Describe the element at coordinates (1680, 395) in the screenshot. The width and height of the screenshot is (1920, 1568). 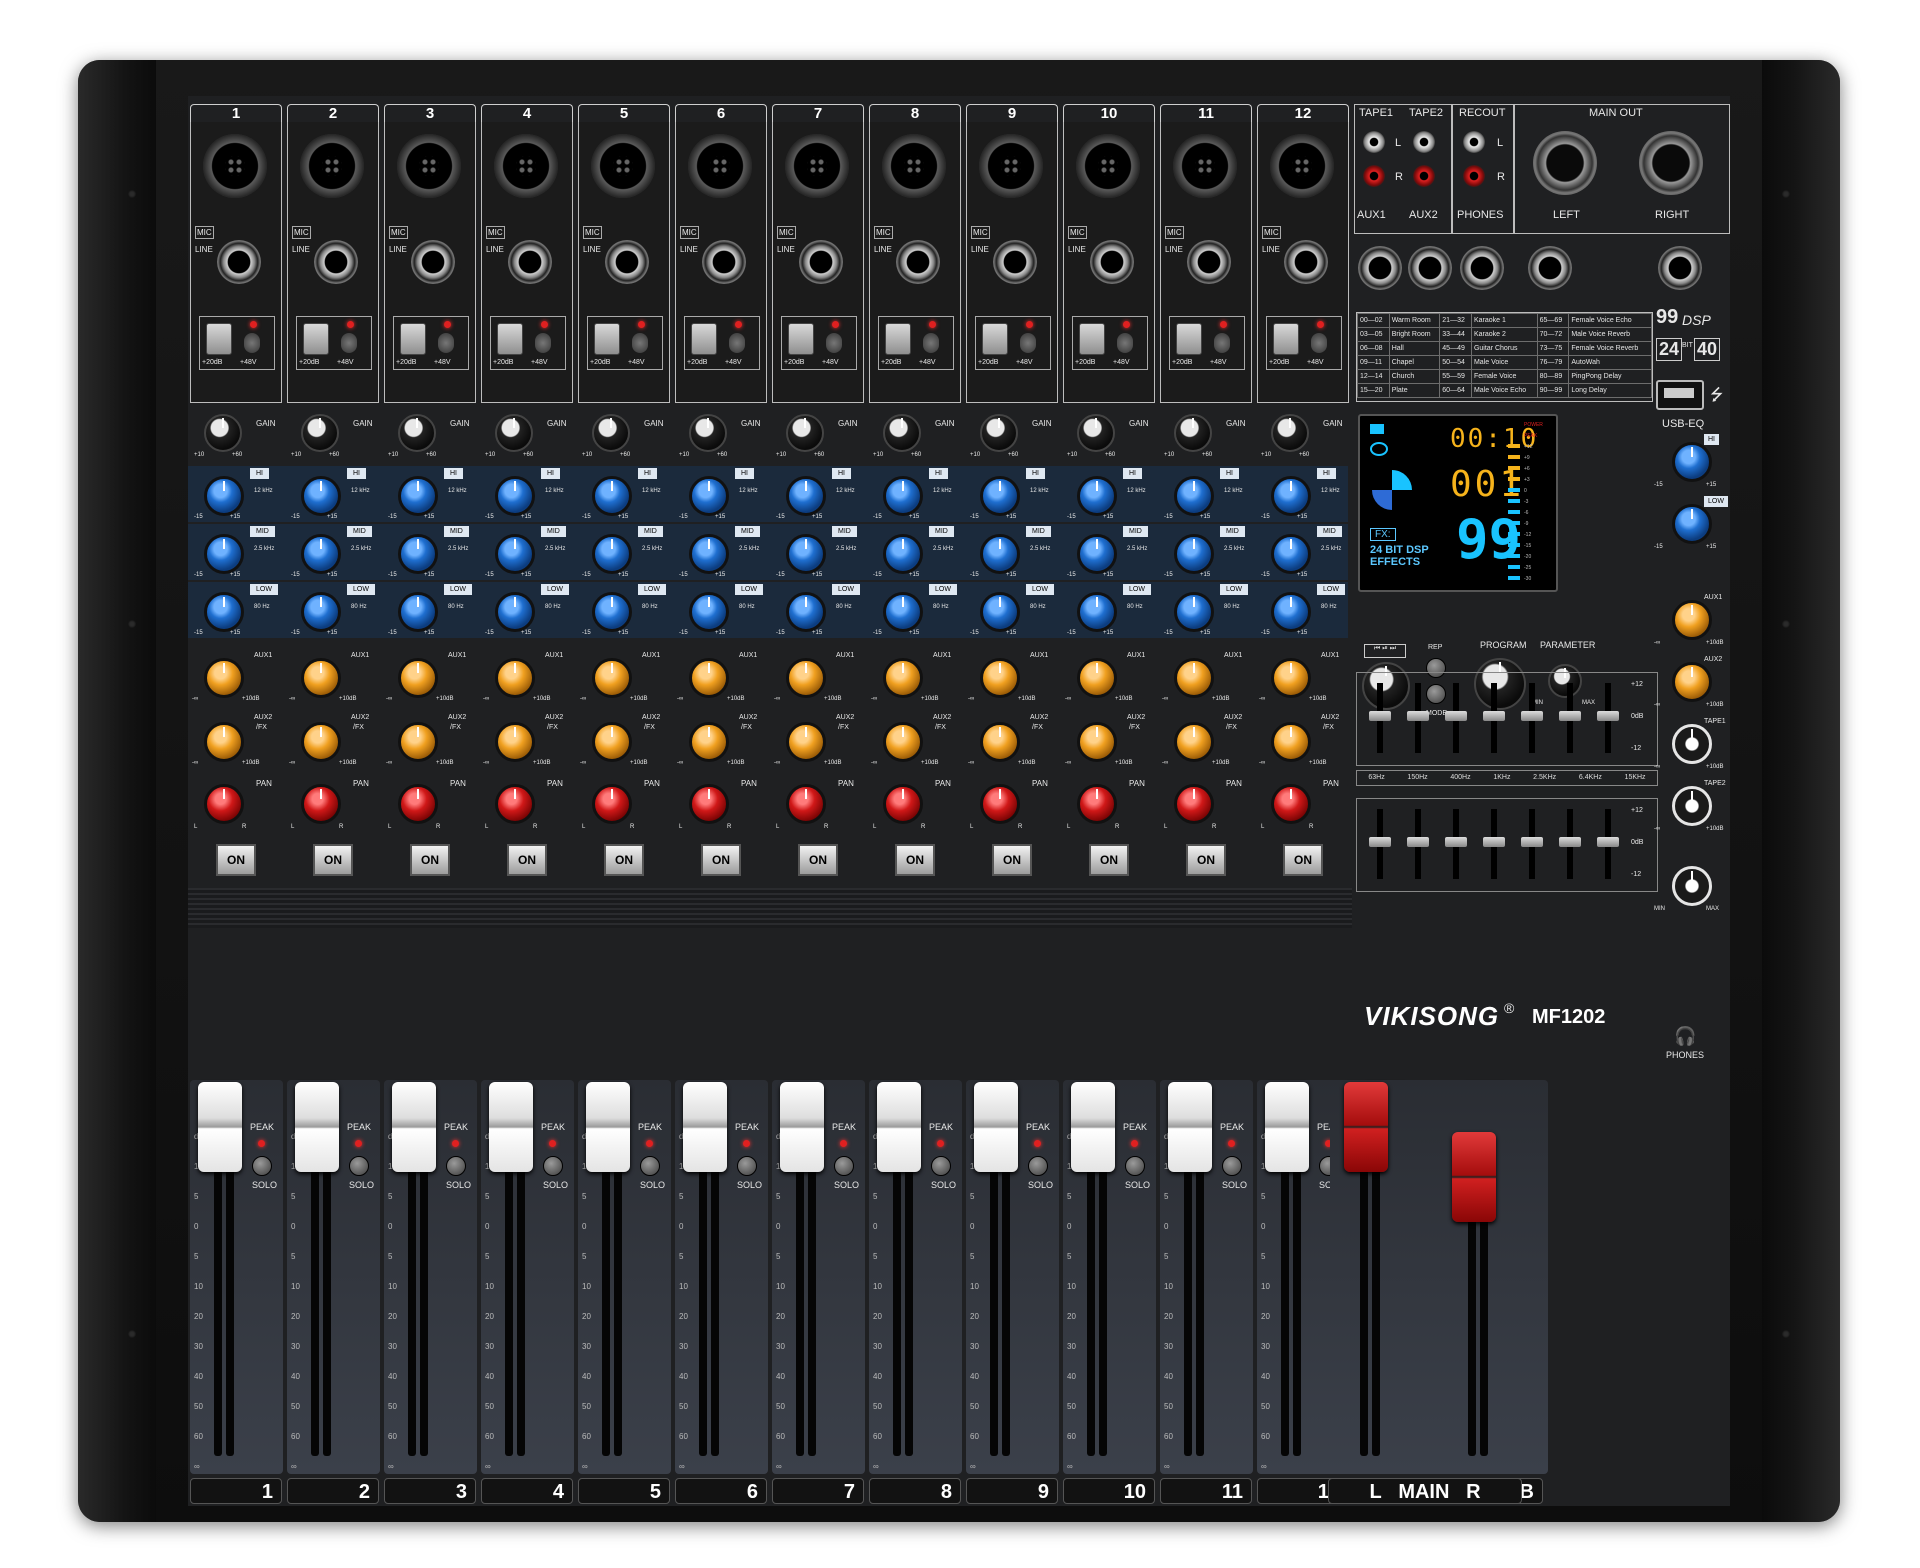
I see `usb-port` at that location.